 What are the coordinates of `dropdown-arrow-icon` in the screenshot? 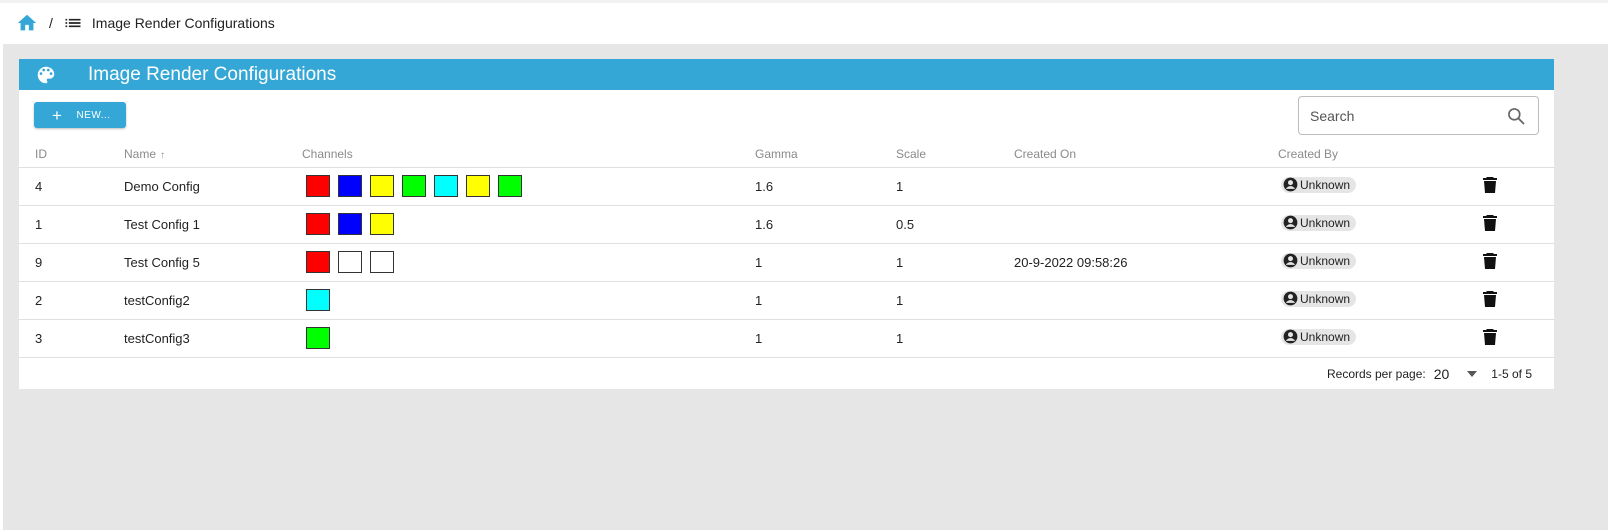 It's located at (1472, 373).